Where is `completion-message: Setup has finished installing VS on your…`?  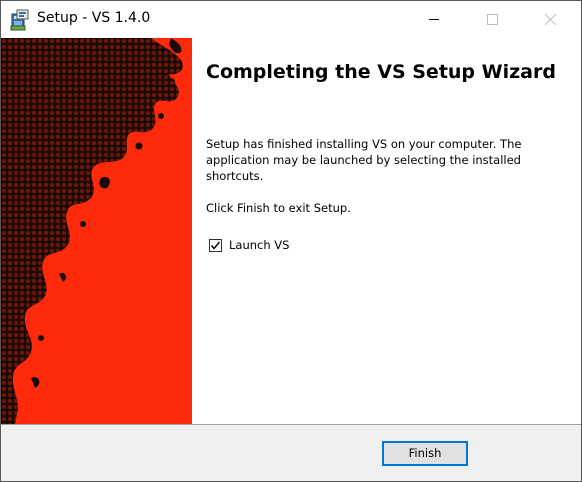
completion-message: Setup has finished installing VS on your… is located at coordinates (364, 160).